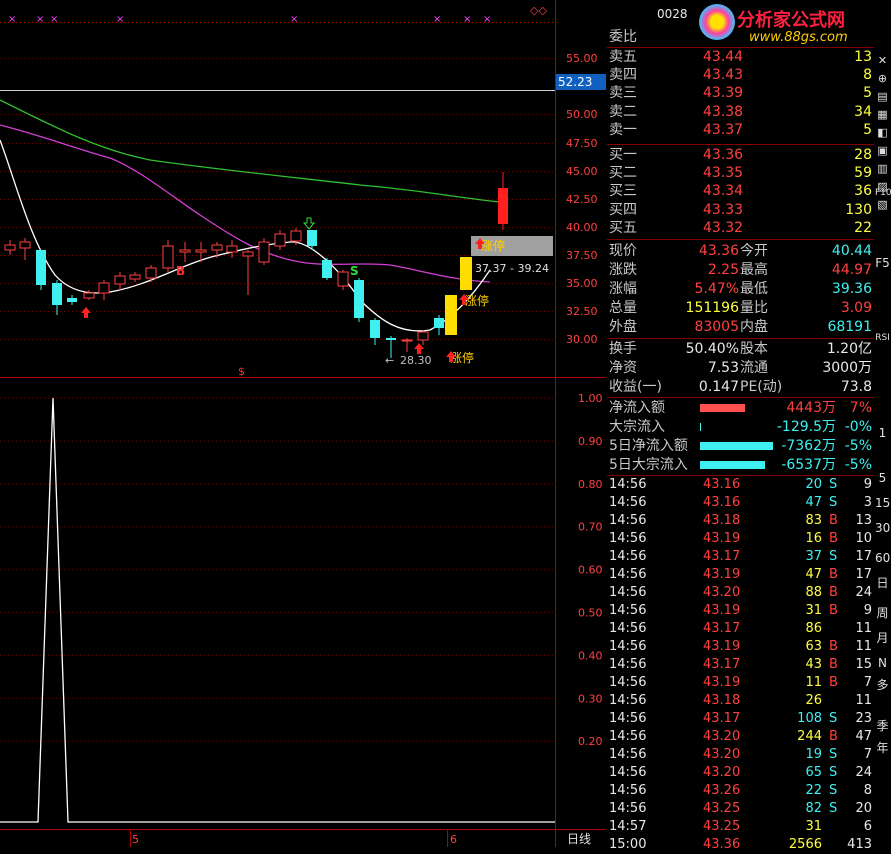 Image resolution: width=891 pixels, height=854 pixels. What do you see at coordinates (882, 583) in the screenshot?
I see `toolbar-button: 日` at bounding box center [882, 583].